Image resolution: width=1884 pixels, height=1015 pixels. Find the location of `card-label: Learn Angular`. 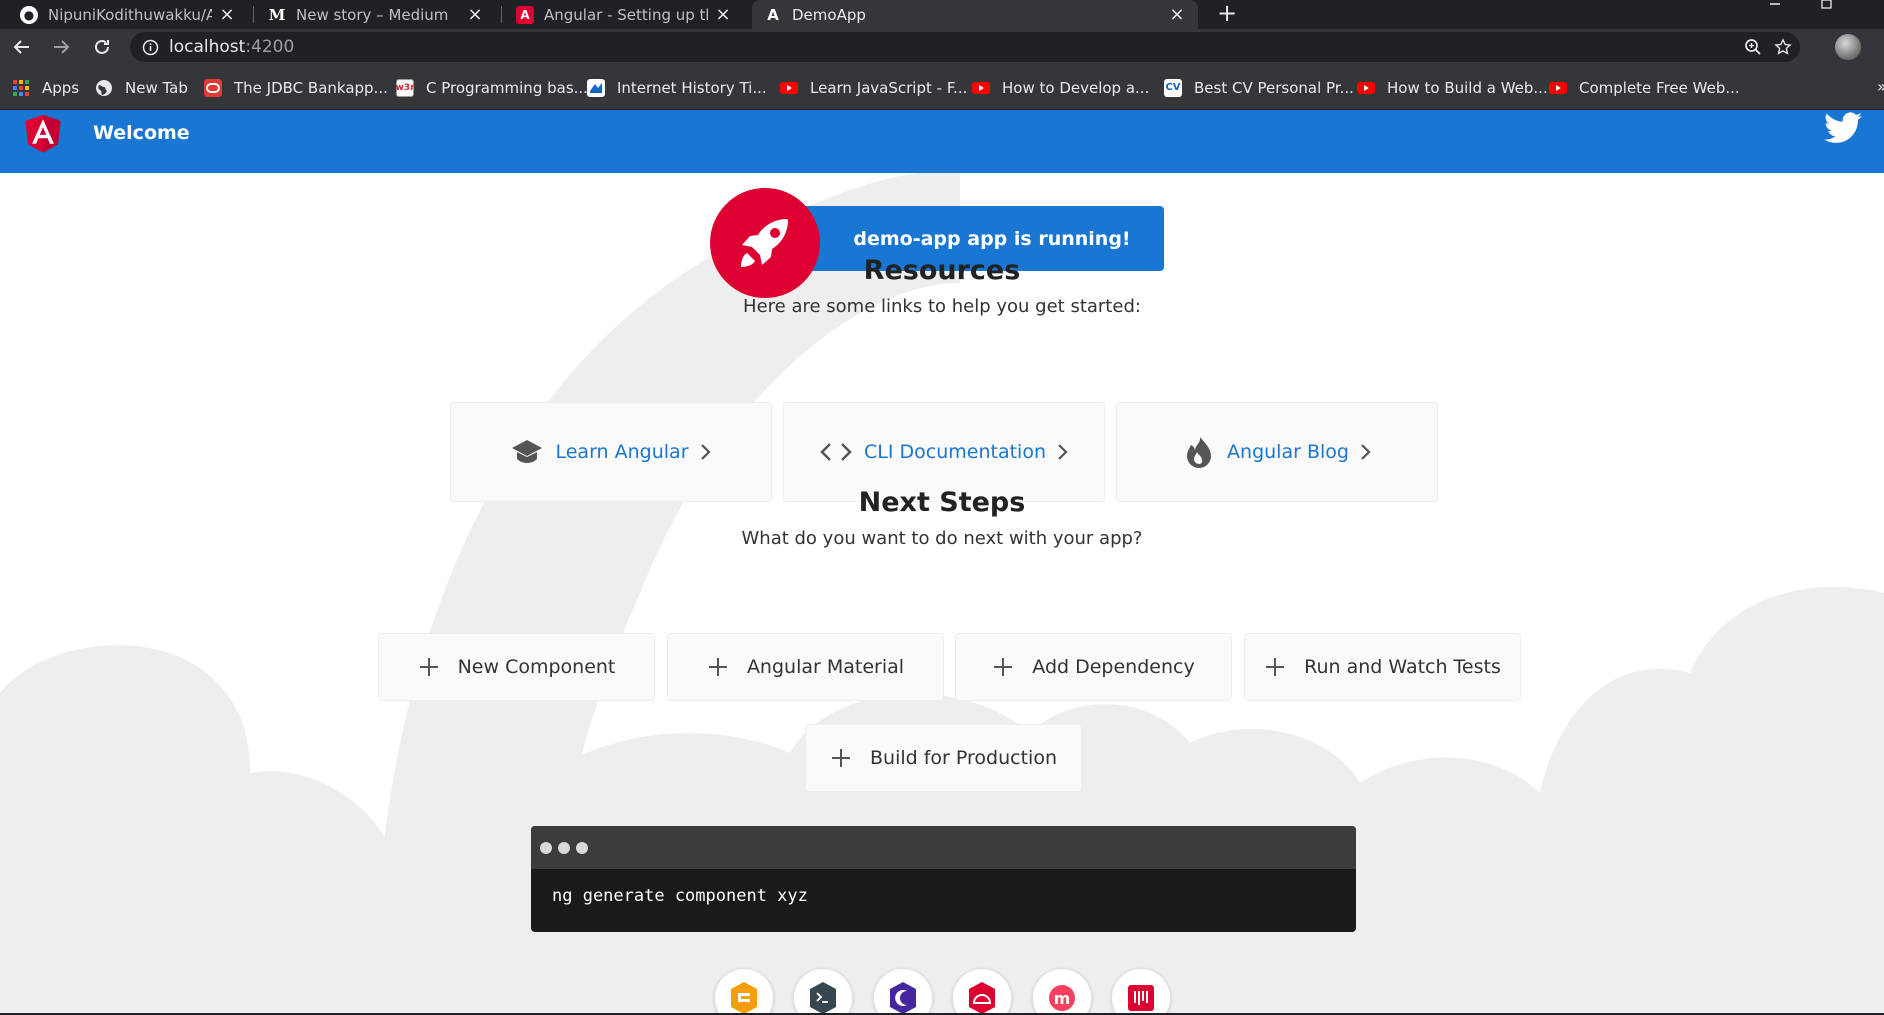

card-label: Learn Angular is located at coordinates (622, 452).